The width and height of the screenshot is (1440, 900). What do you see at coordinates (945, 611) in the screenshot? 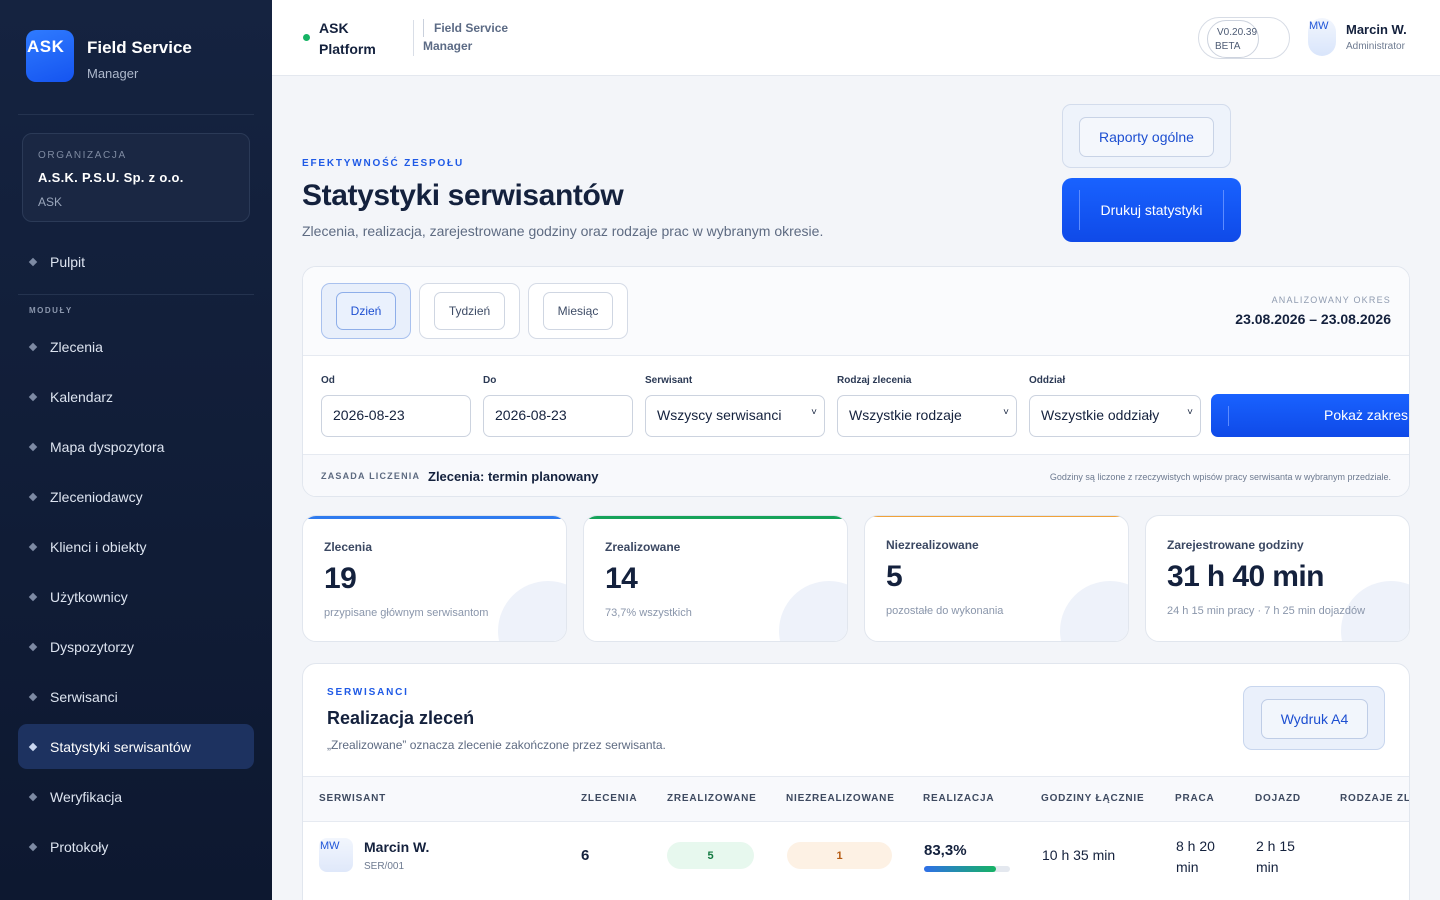
I see `stat-note: pozostałe do wykonania` at bounding box center [945, 611].